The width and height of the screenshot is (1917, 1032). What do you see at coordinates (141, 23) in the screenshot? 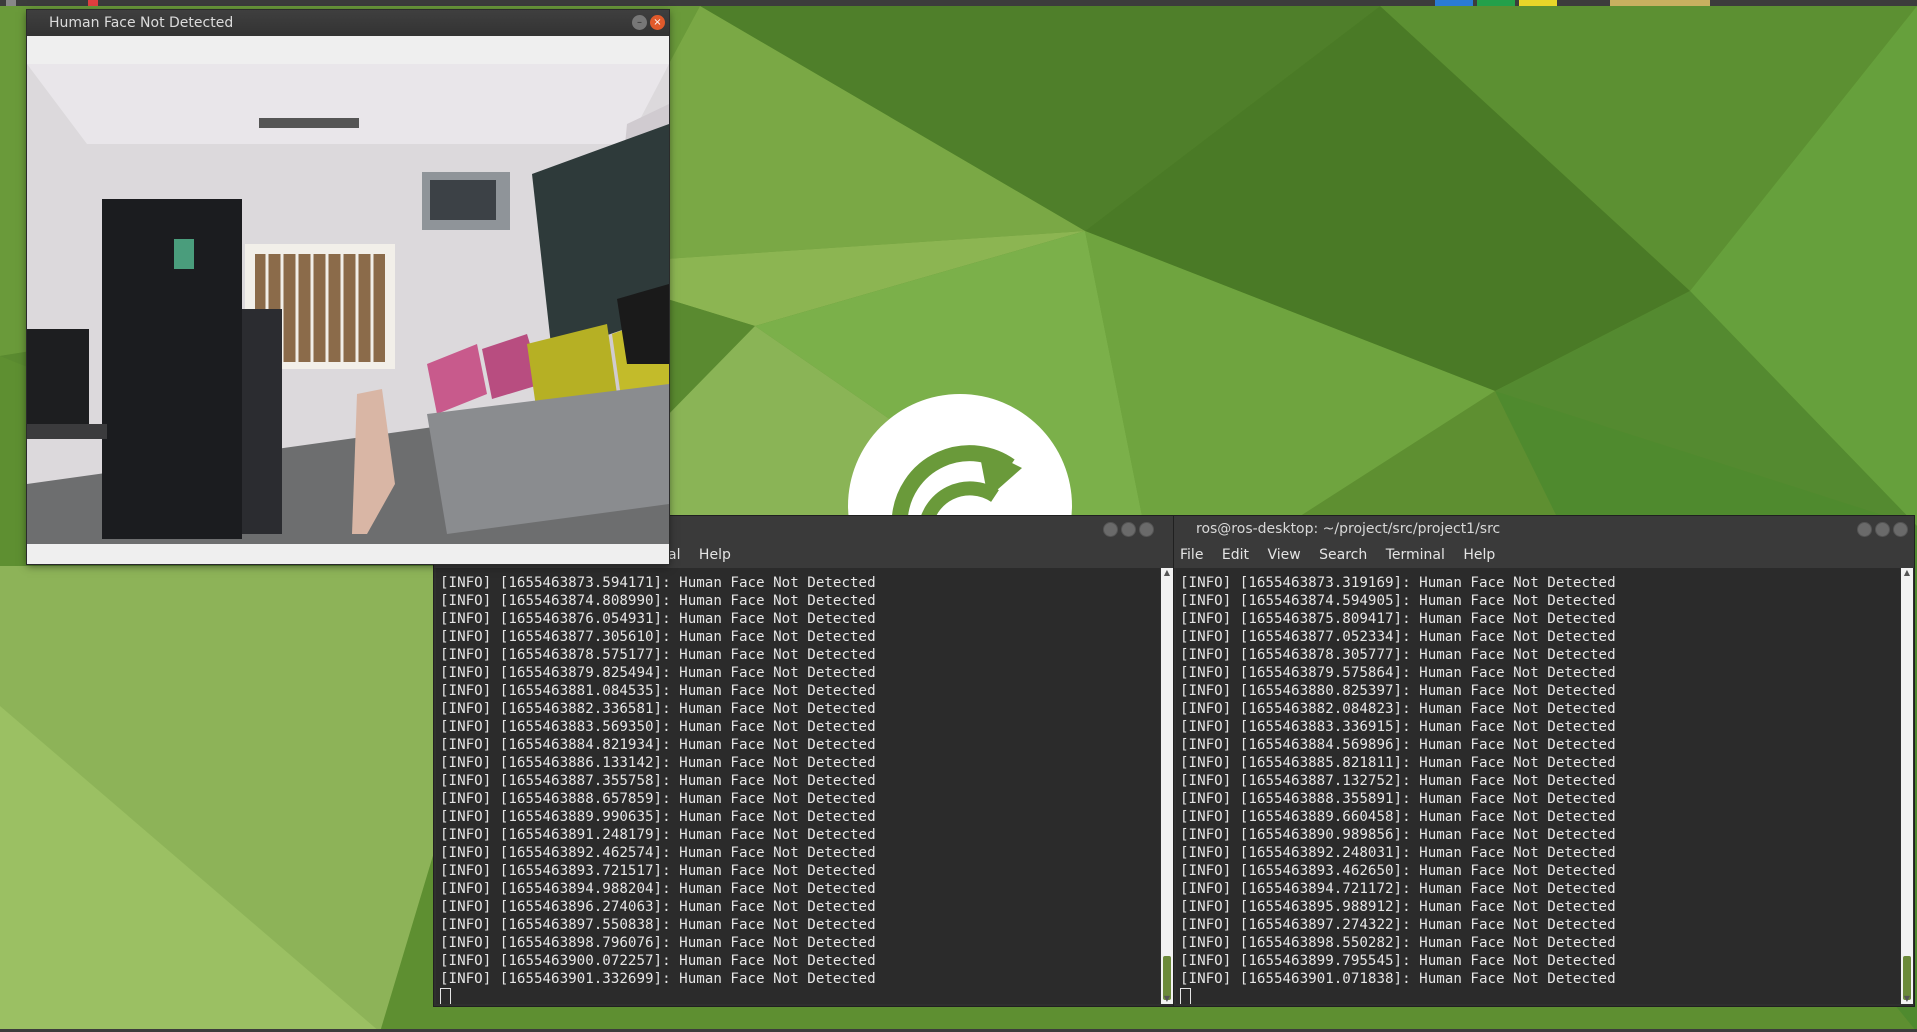
I see `camera-window-title: Human Face Not Detected` at bounding box center [141, 23].